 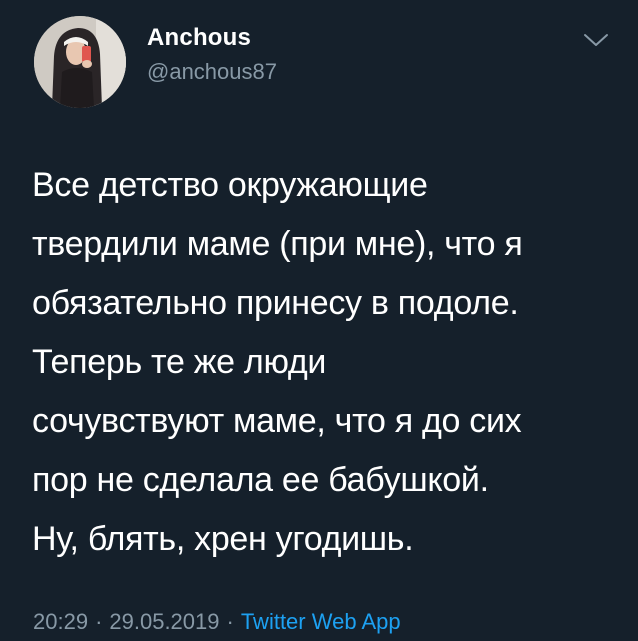 What do you see at coordinates (212, 72) in the screenshot?
I see `user-handle: @anchous87` at bounding box center [212, 72].